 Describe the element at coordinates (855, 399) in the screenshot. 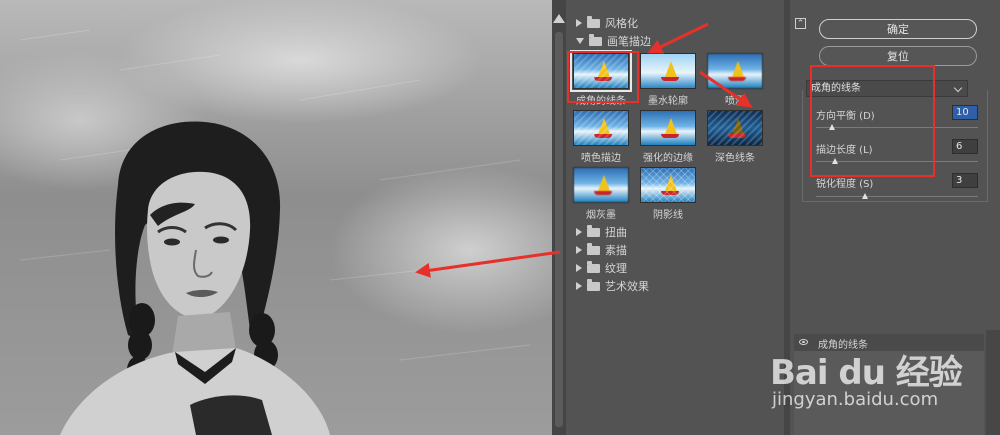

I see `watermark-url: jingyan.baidu.com` at that location.